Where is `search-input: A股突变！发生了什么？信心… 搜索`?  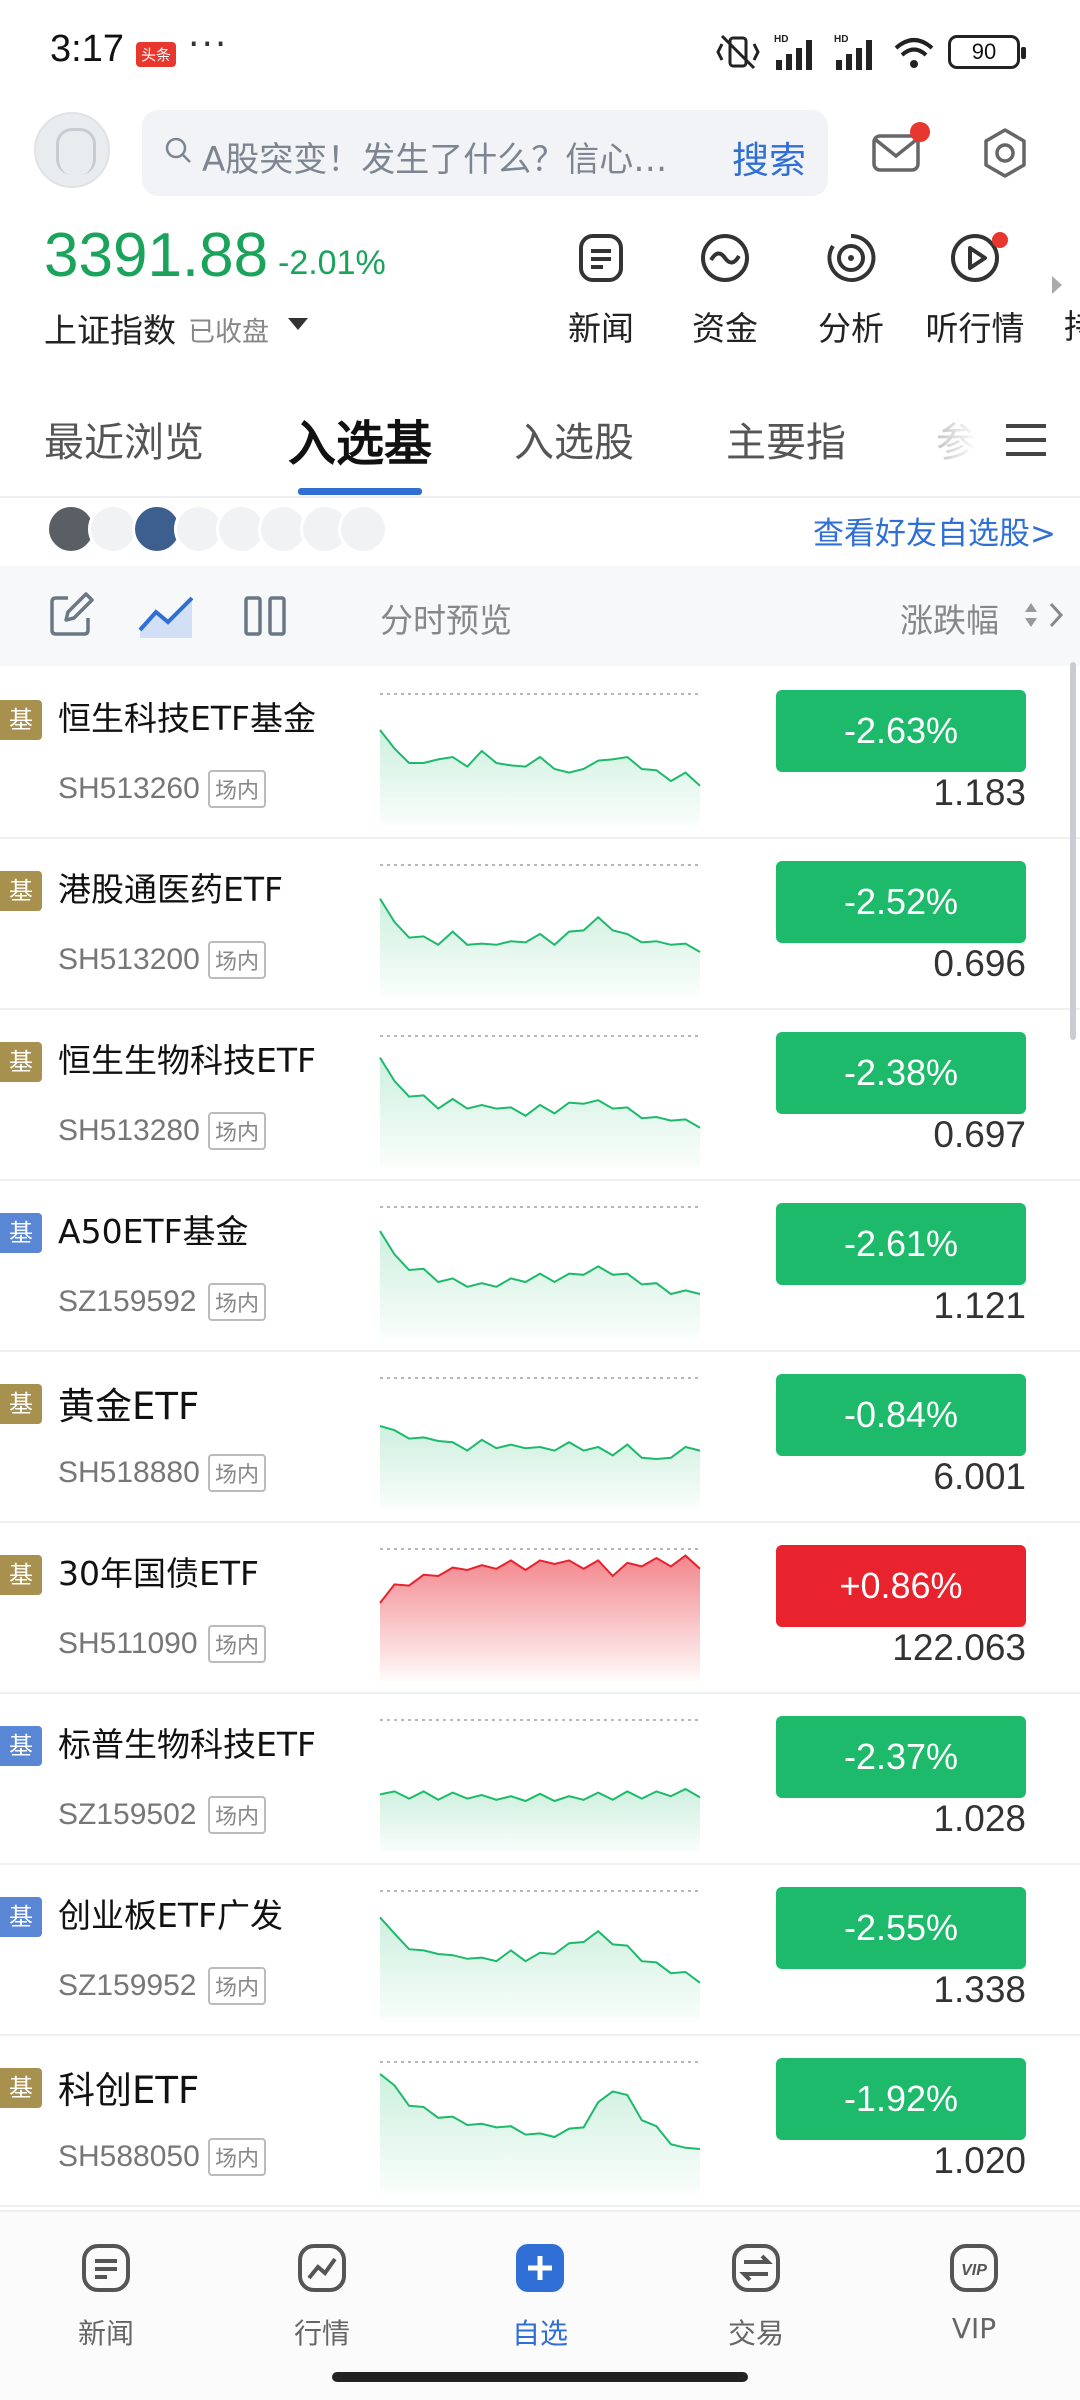 search-input: A股突变！发生了什么？信心… 搜索 is located at coordinates (485, 153).